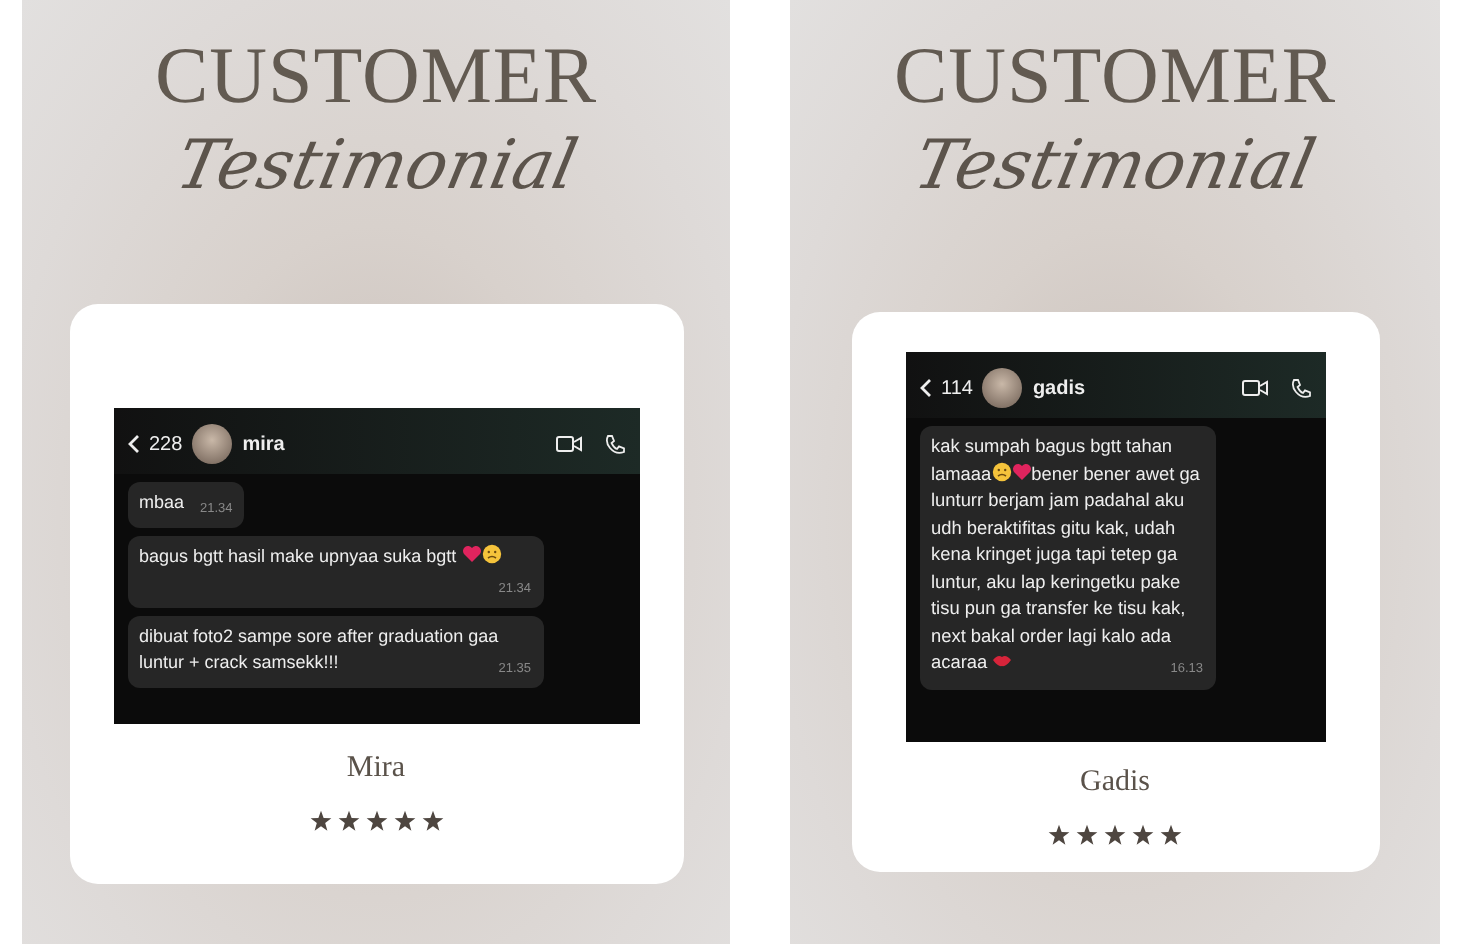  What do you see at coordinates (1002, 660) in the screenshot?
I see `lips-emoji-icon` at bounding box center [1002, 660].